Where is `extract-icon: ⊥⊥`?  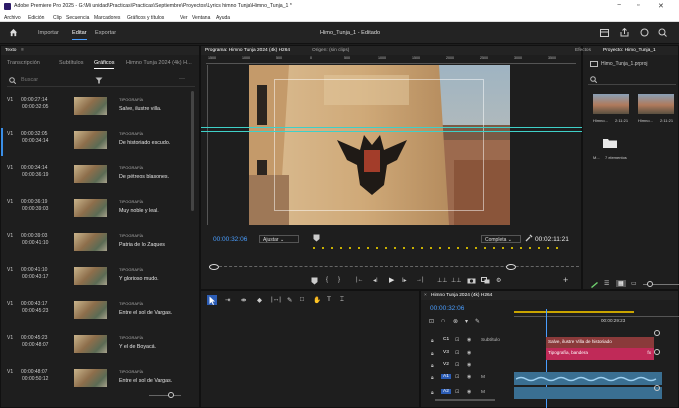 extract-icon: ⊥⊥ is located at coordinates (456, 280).